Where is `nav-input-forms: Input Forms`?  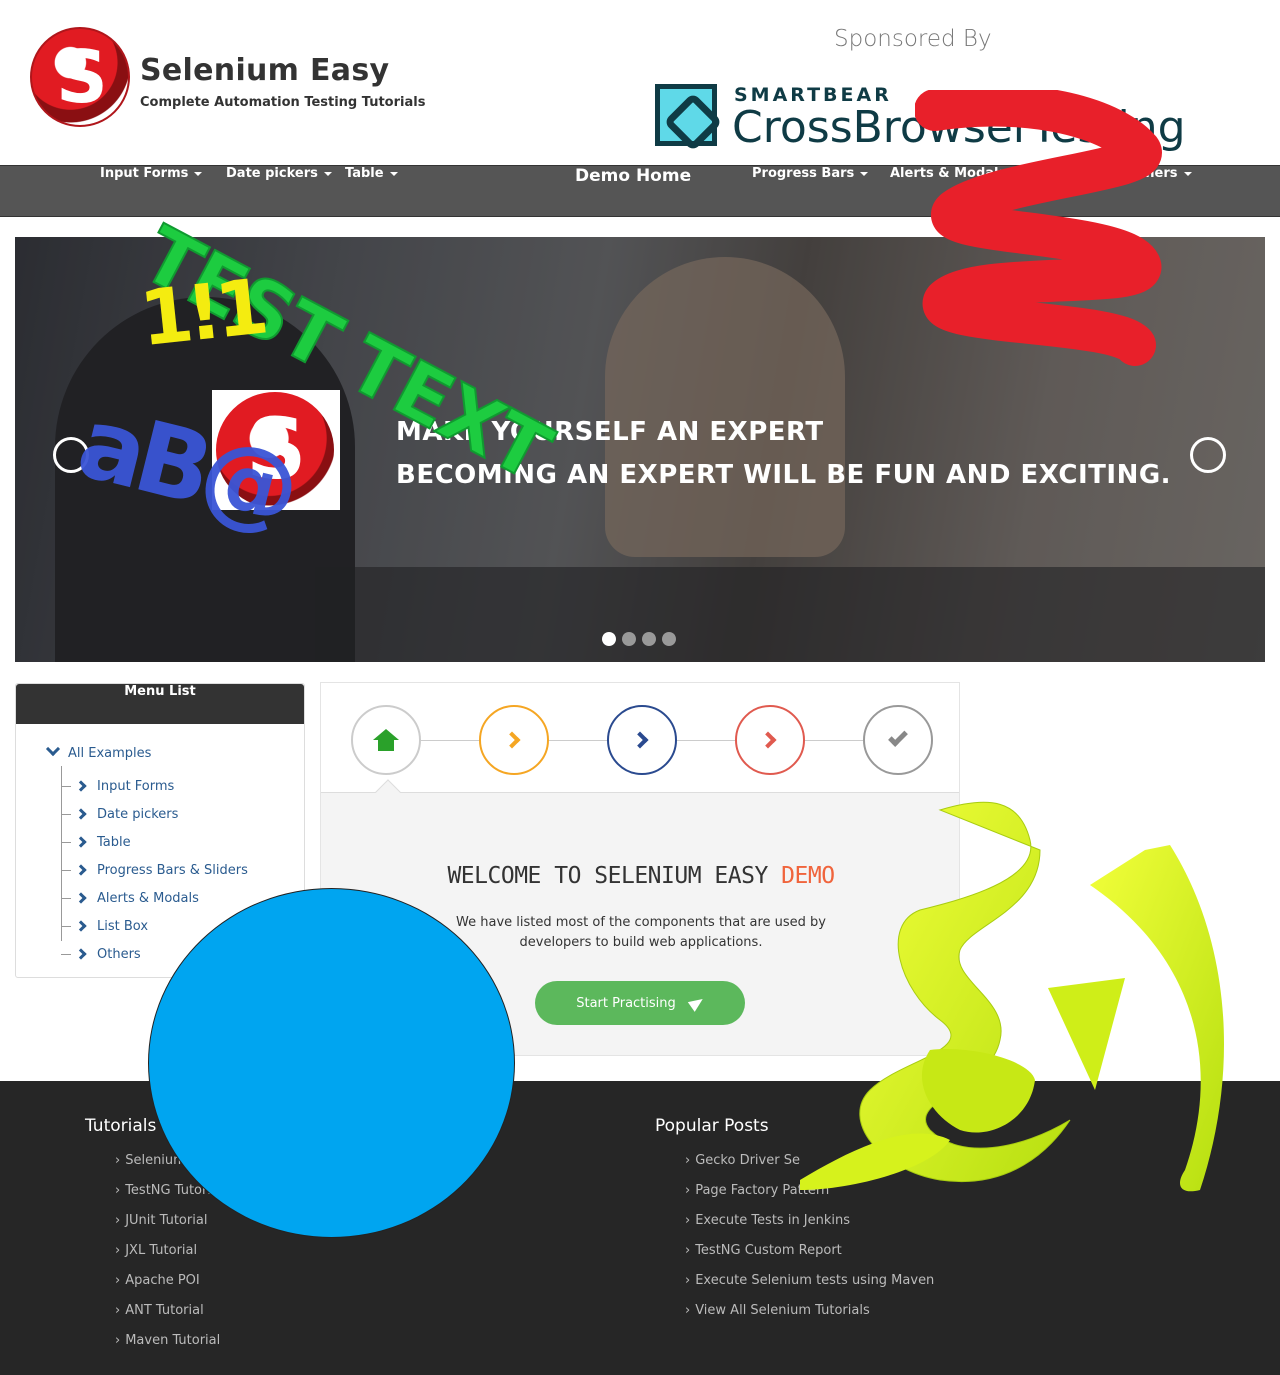 nav-input-forms: Input Forms is located at coordinates (151, 191).